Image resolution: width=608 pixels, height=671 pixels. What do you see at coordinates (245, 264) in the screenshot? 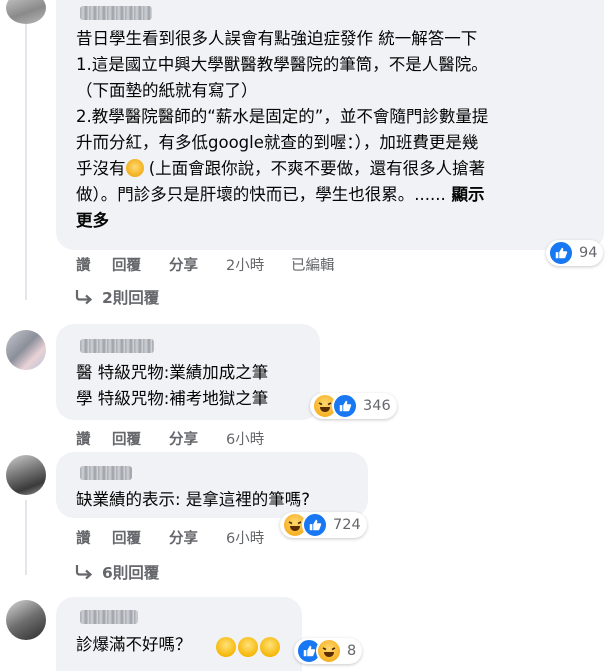
I see `timestamp: 2小時` at bounding box center [245, 264].